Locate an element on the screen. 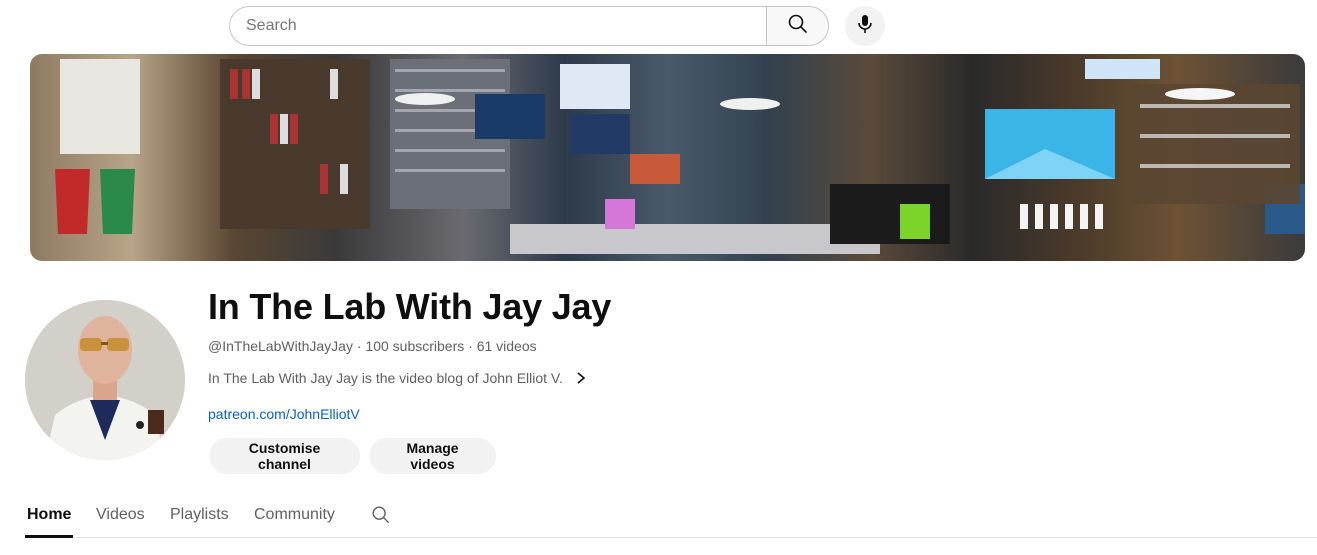 The width and height of the screenshot is (1317, 555). video-count: 61 videos is located at coordinates (506, 346).